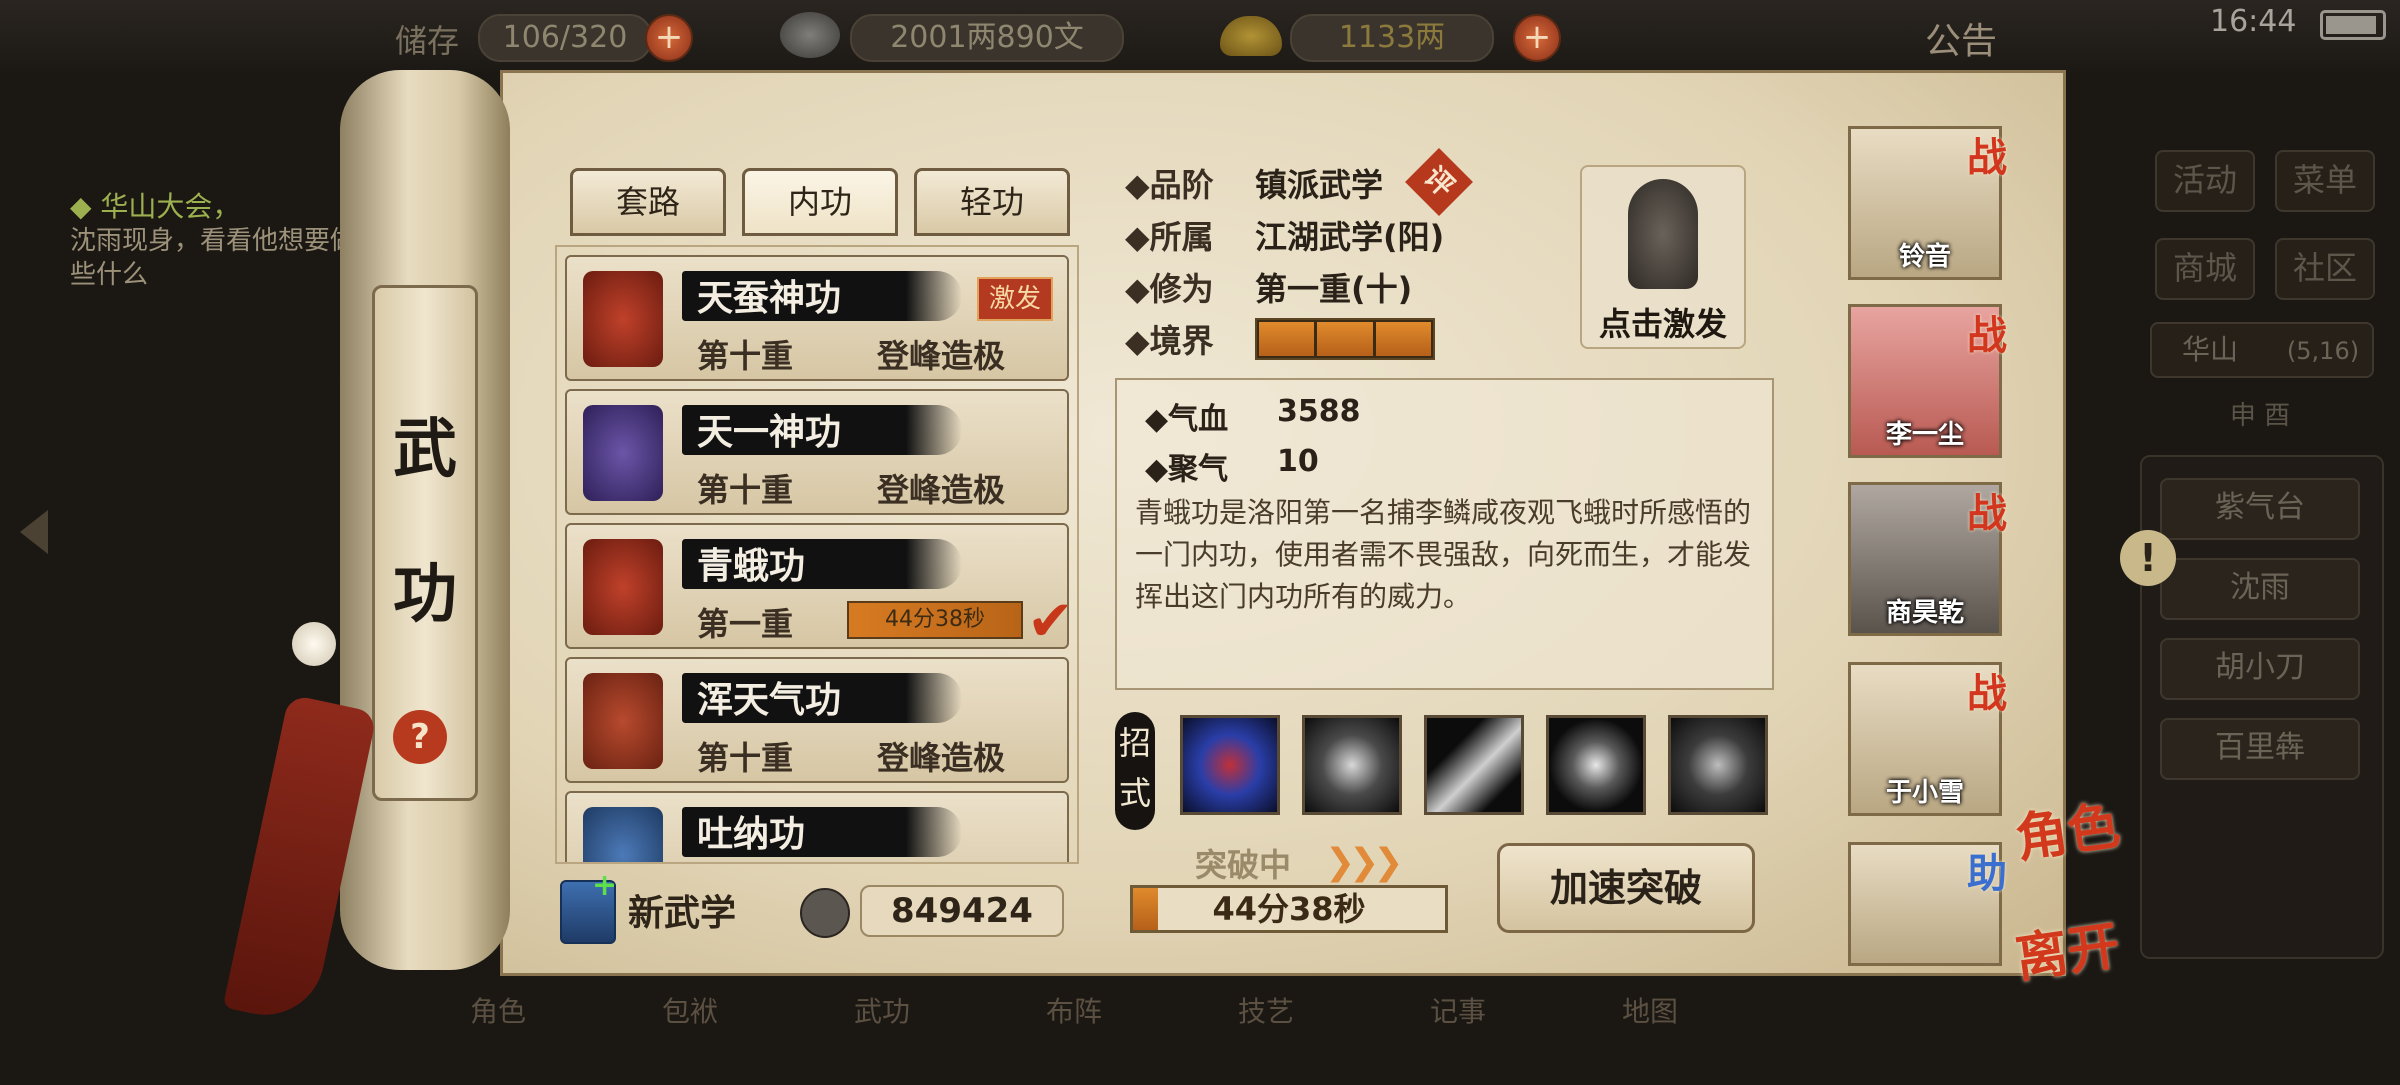  What do you see at coordinates (1392, 38) in the screenshot?
I see `gold-display: 1133两` at bounding box center [1392, 38].